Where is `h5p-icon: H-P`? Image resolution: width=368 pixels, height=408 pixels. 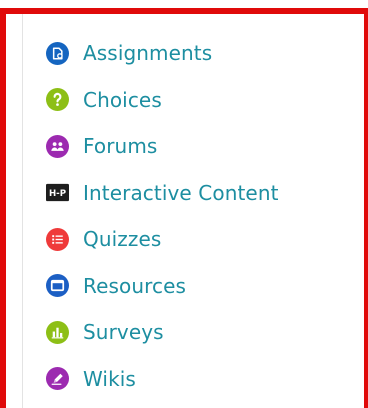
h5p-icon: H-P is located at coordinates (57, 192).